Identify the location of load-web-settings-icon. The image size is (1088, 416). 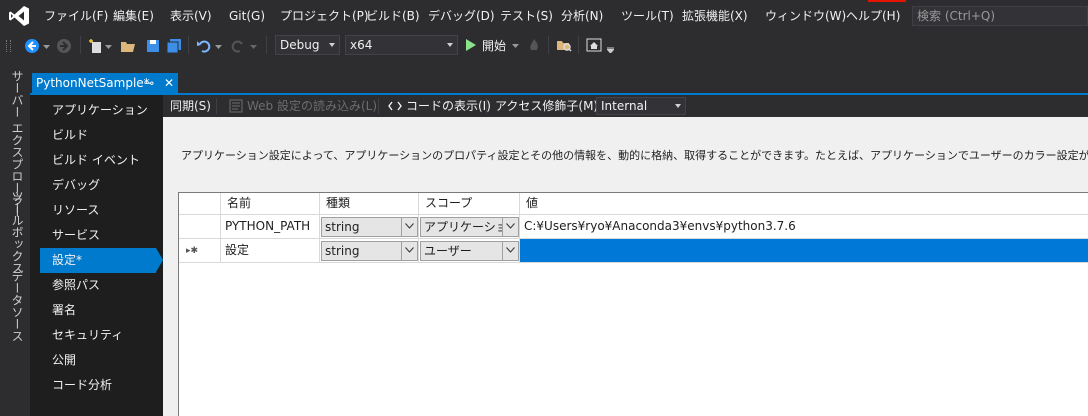
(236, 106).